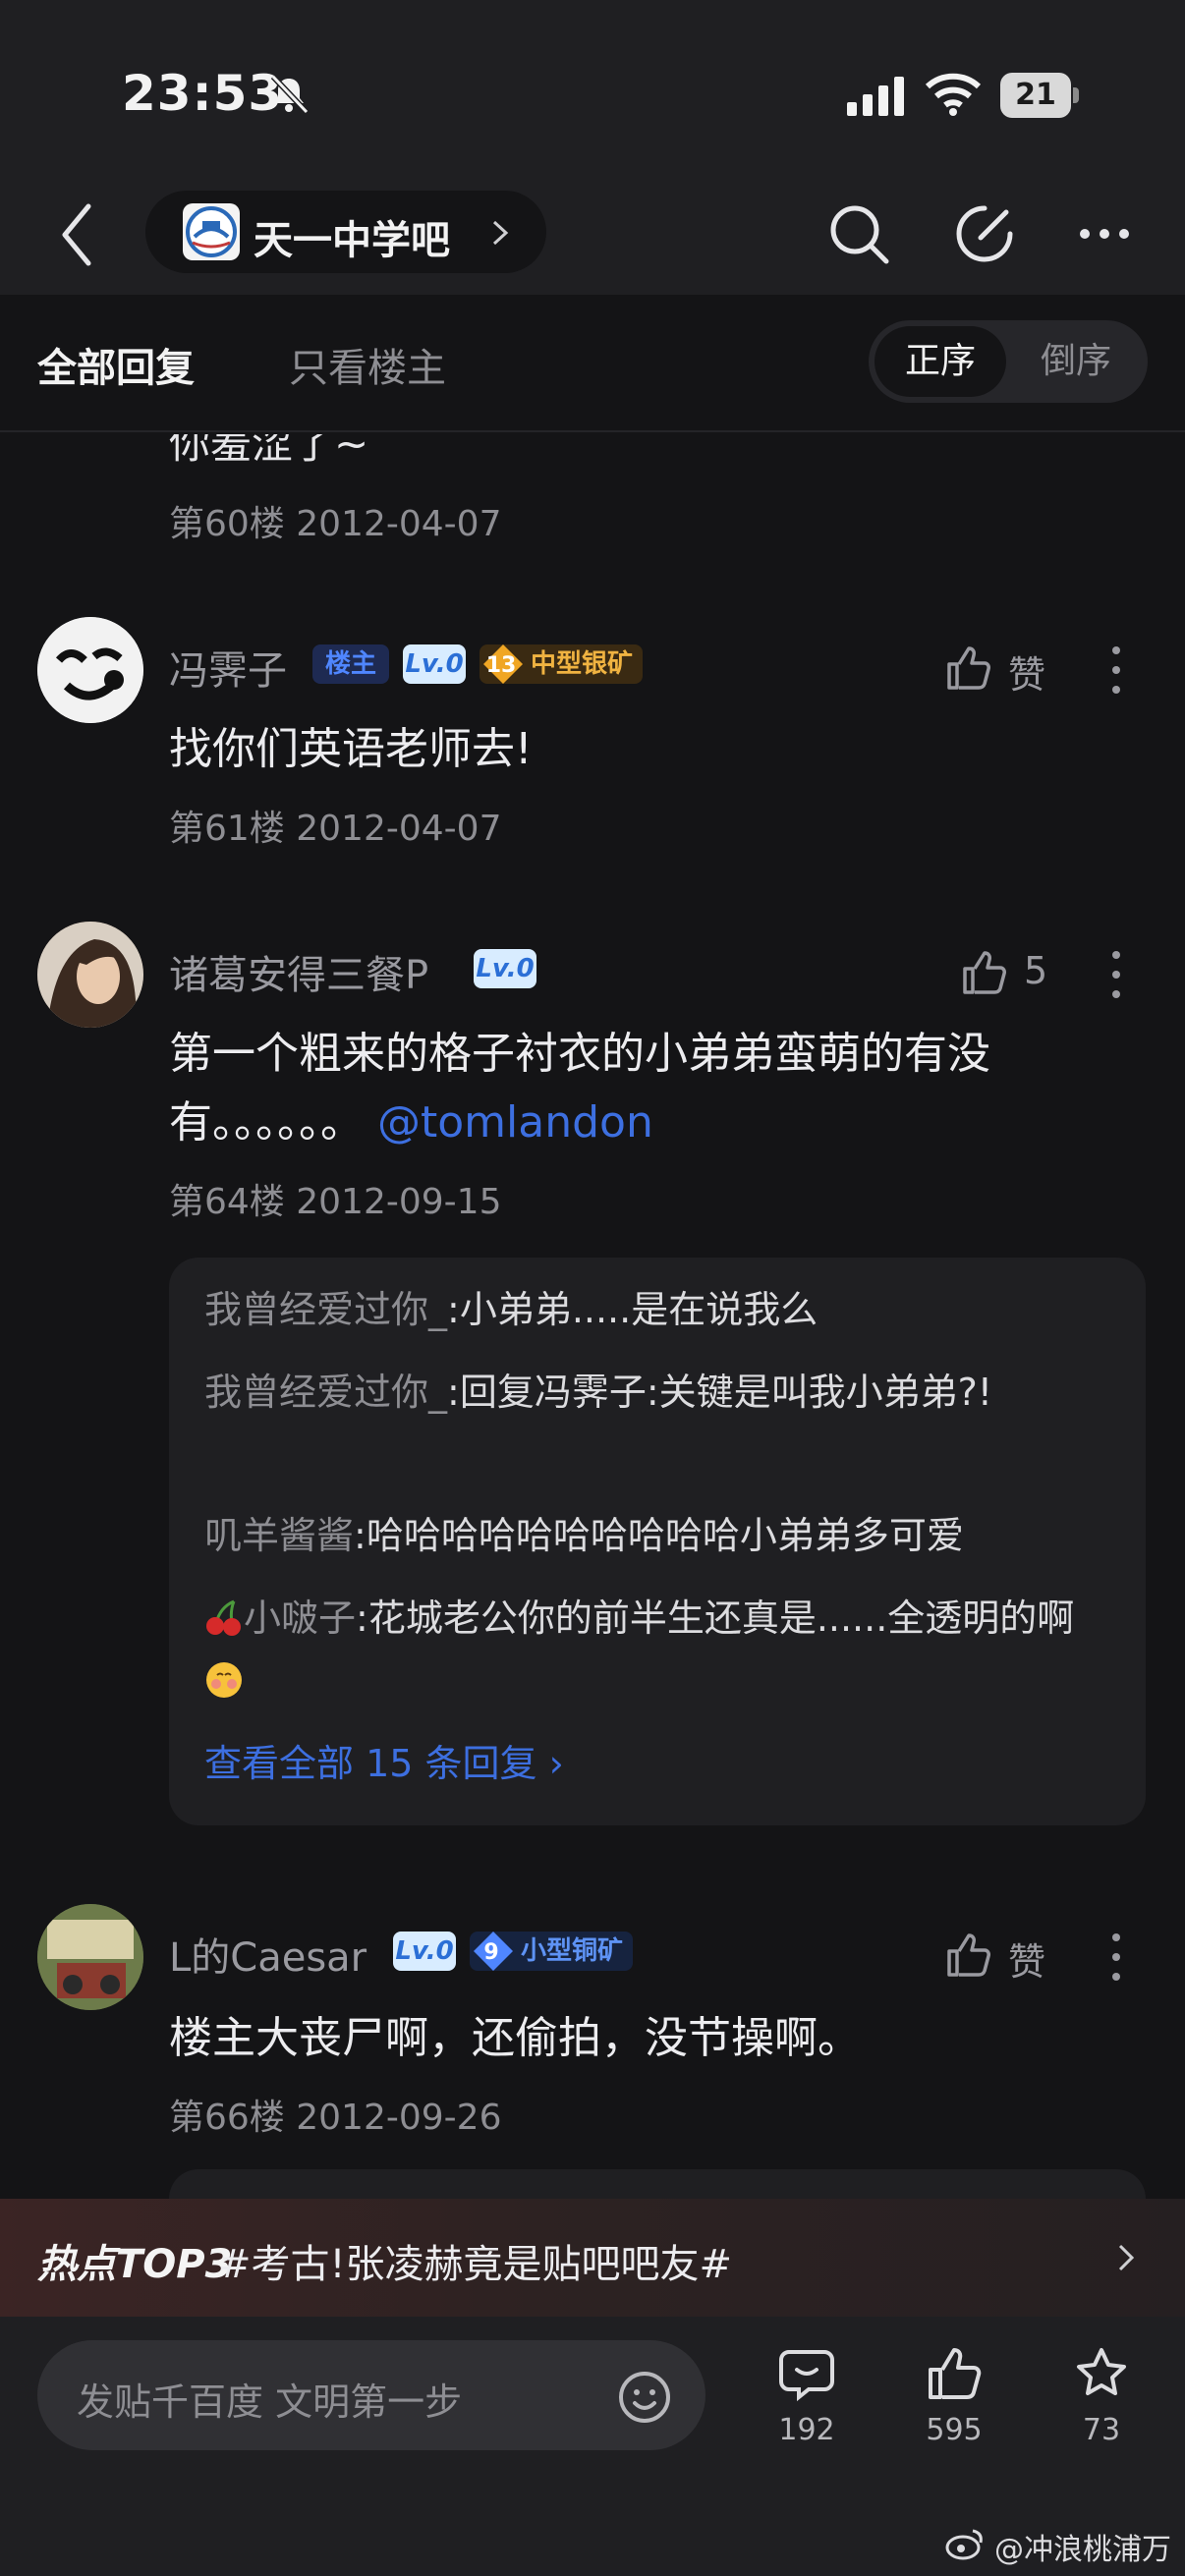  I want to click on comment-icon, so click(807, 2376).